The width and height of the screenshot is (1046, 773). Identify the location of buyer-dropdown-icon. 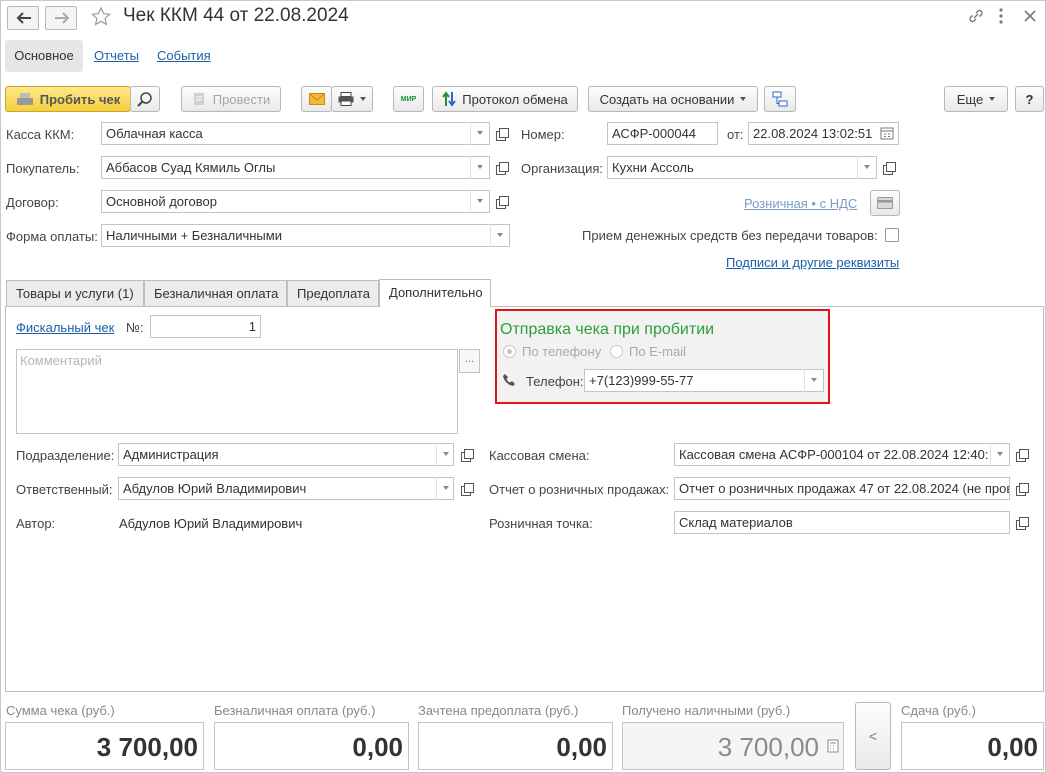
(479, 167).